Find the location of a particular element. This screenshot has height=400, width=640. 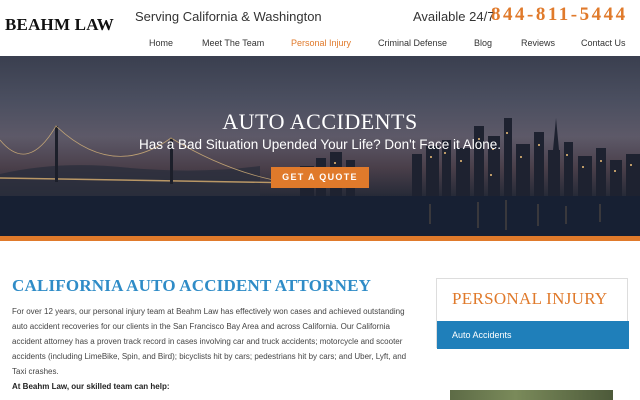

header-tagline: Serving California & Washington is located at coordinates (228, 16).